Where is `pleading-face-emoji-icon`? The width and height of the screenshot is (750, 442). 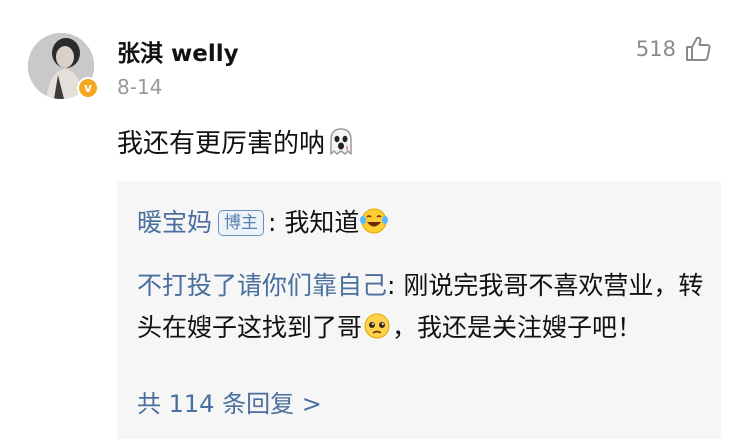
pleading-face-emoji-icon is located at coordinates (377, 326).